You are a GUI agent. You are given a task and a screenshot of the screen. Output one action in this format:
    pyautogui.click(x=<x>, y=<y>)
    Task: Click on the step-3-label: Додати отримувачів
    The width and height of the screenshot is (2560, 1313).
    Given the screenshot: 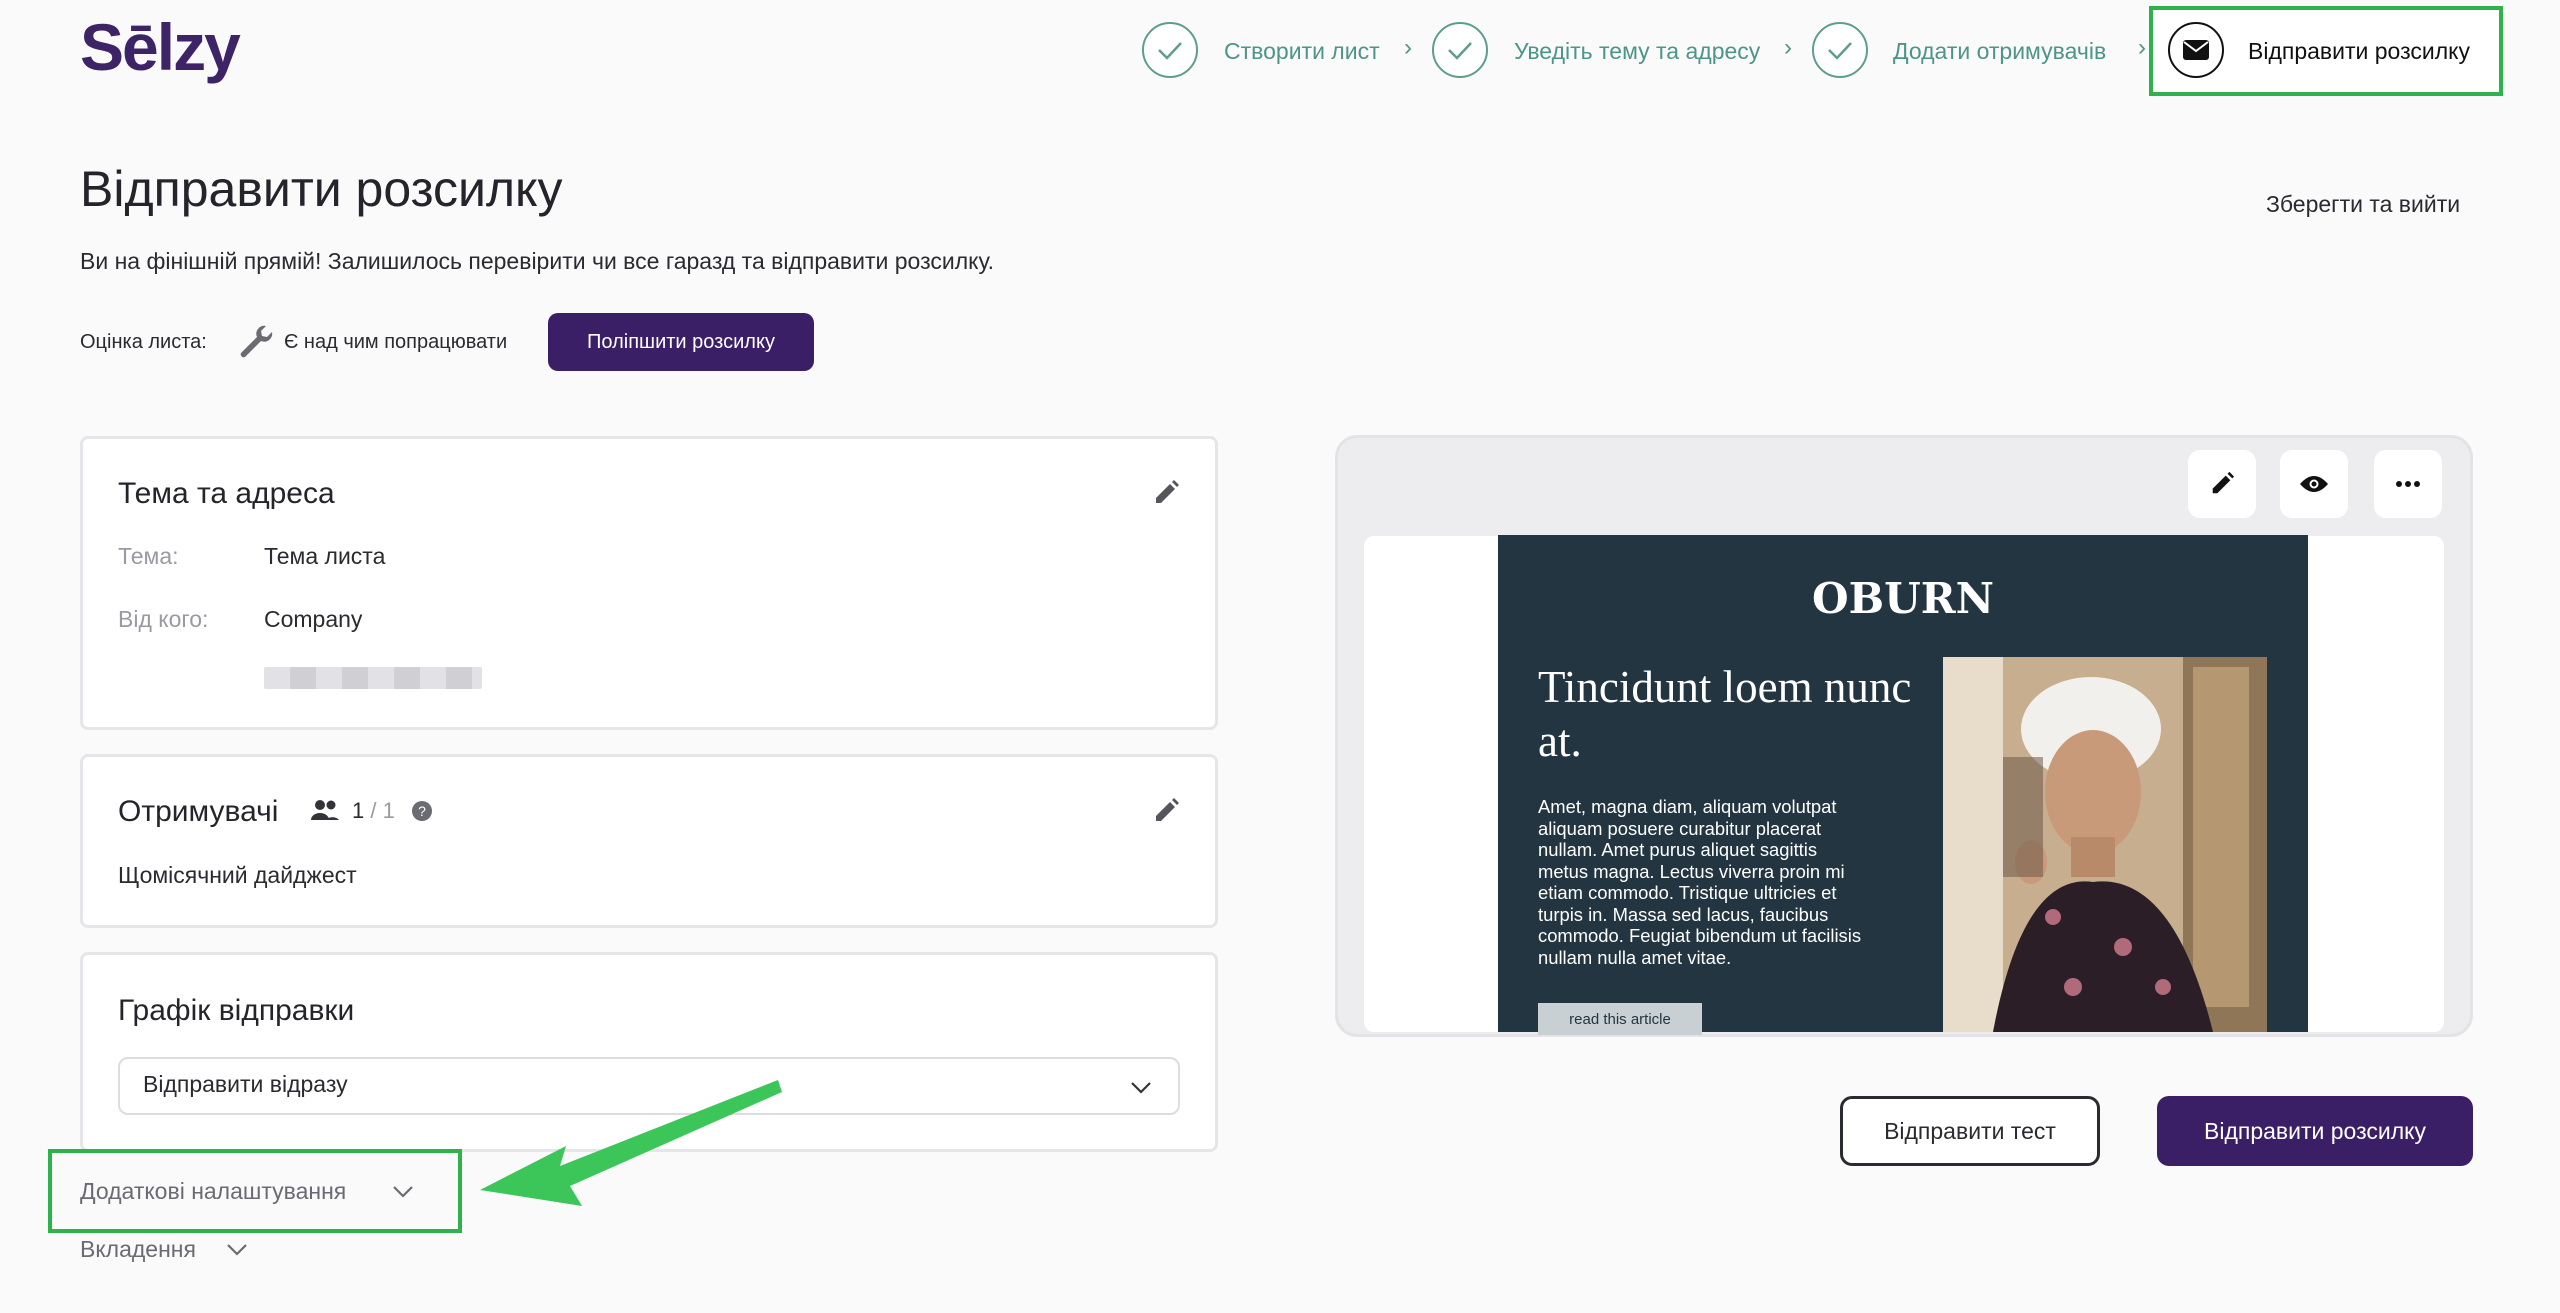 What is the action you would take?
    pyautogui.click(x=1999, y=51)
    